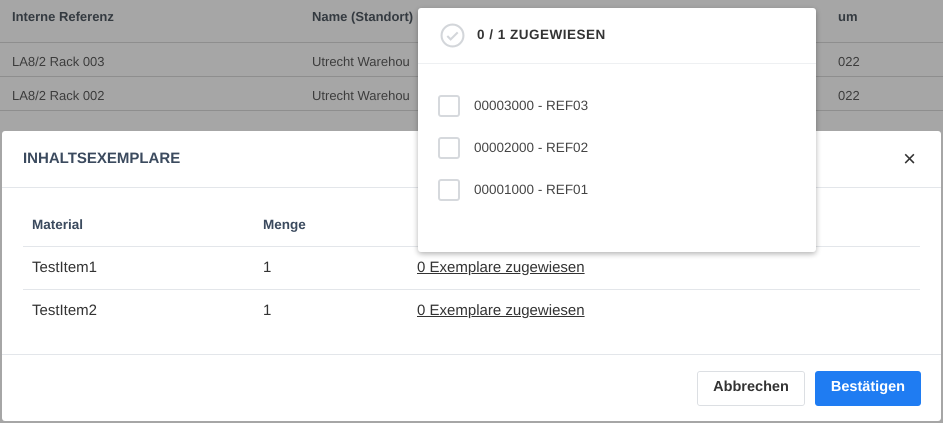 This screenshot has width=943, height=423. Describe the element at coordinates (363, 17) in the screenshot. I see `column-header: Name (Standort)` at that location.